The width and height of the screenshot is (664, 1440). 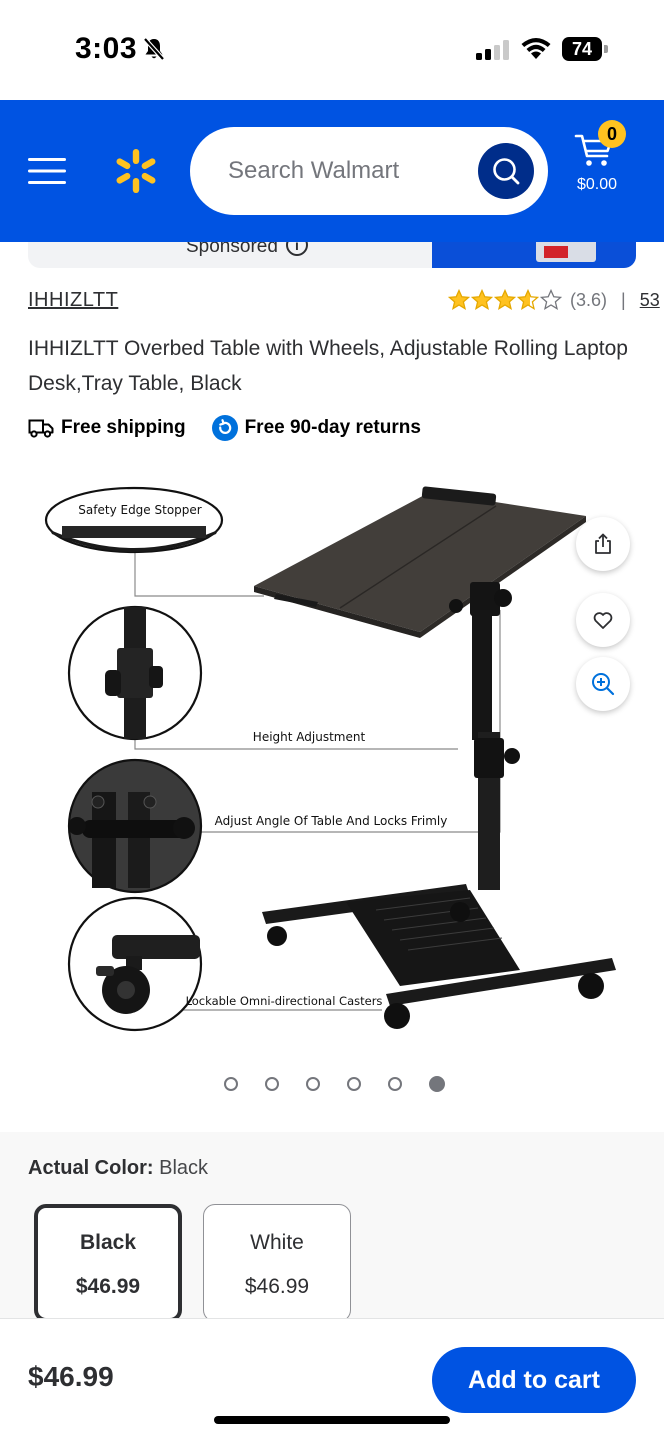 What do you see at coordinates (277, 1242) in the screenshot?
I see `color-option-name: White` at bounding box center [277, 1242].